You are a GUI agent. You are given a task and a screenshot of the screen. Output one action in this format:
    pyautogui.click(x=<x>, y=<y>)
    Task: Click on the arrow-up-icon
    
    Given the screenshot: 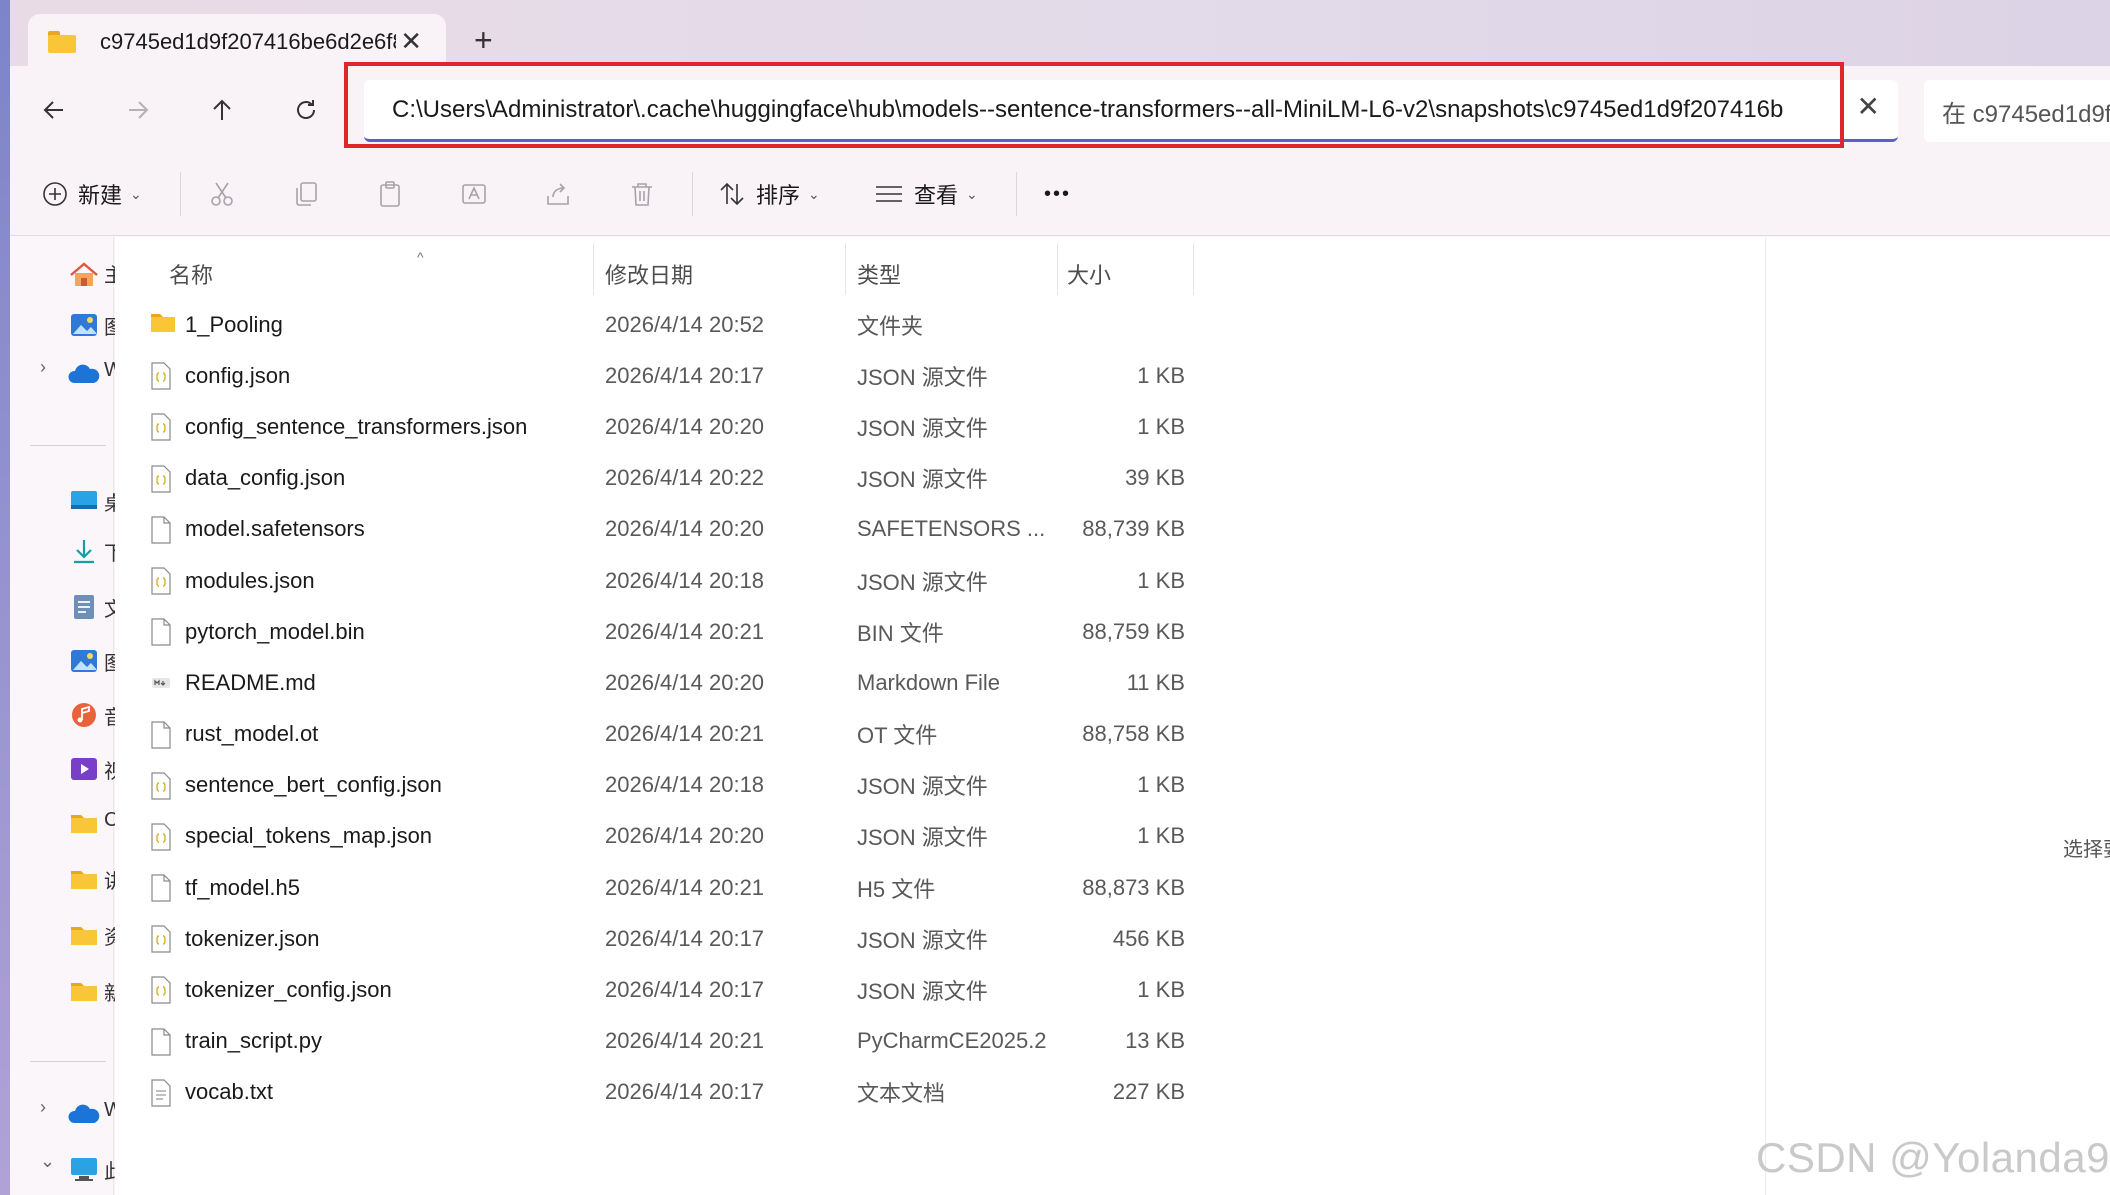 What is the action you would take?
    pyautogui.click(x=222, y=109)
    